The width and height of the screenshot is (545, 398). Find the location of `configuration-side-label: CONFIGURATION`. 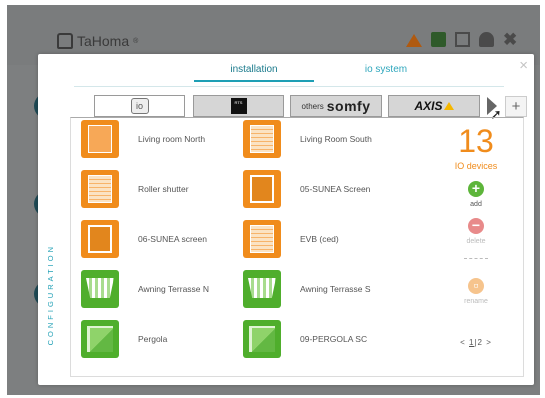

configuration-side-label: CONFIGURATION is located at coordinates (50, 295).